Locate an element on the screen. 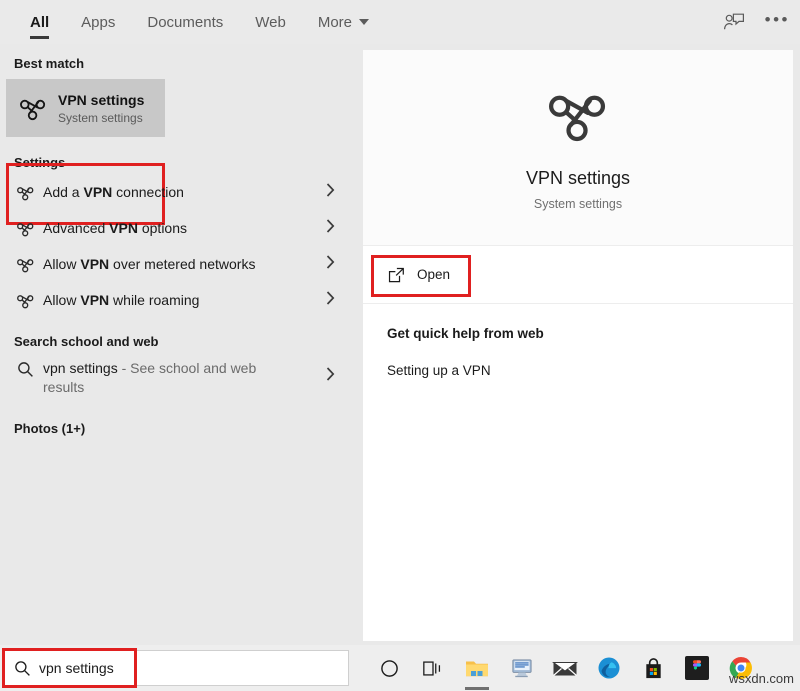 Image resolution: width=800 pixels, height=691 pixels. quick-help-link-setting-up-a-vpn: Setting up a VPN is located at coordinates (590, 370).